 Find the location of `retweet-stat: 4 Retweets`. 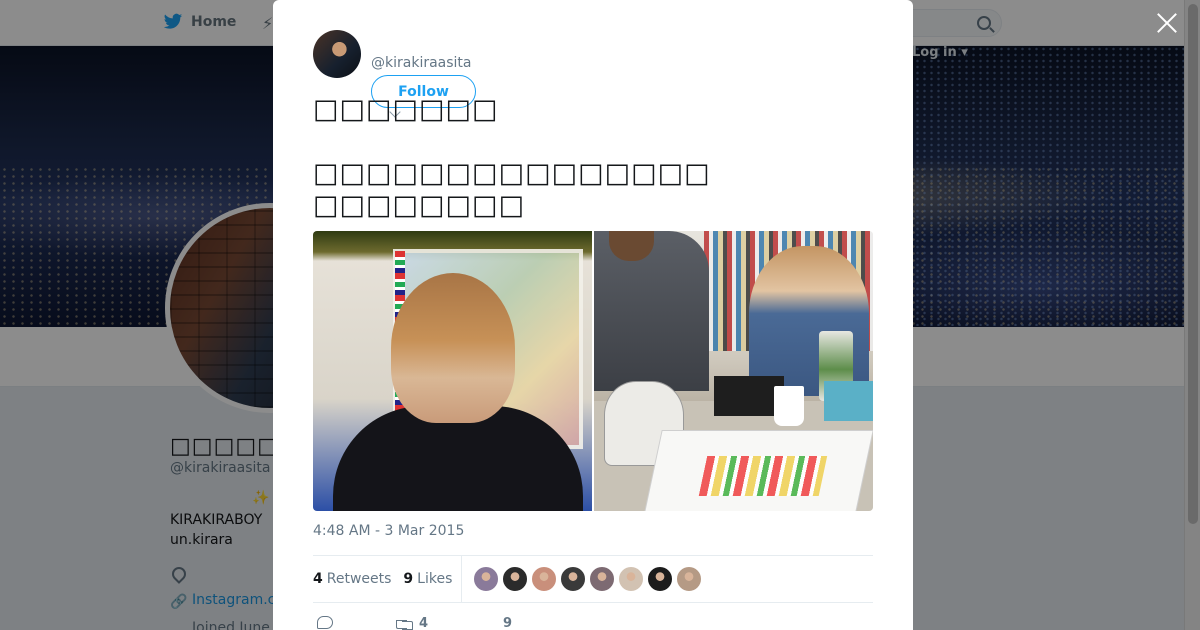

retweet-stat: 4 Retweets is located at coordinates (352, 579).